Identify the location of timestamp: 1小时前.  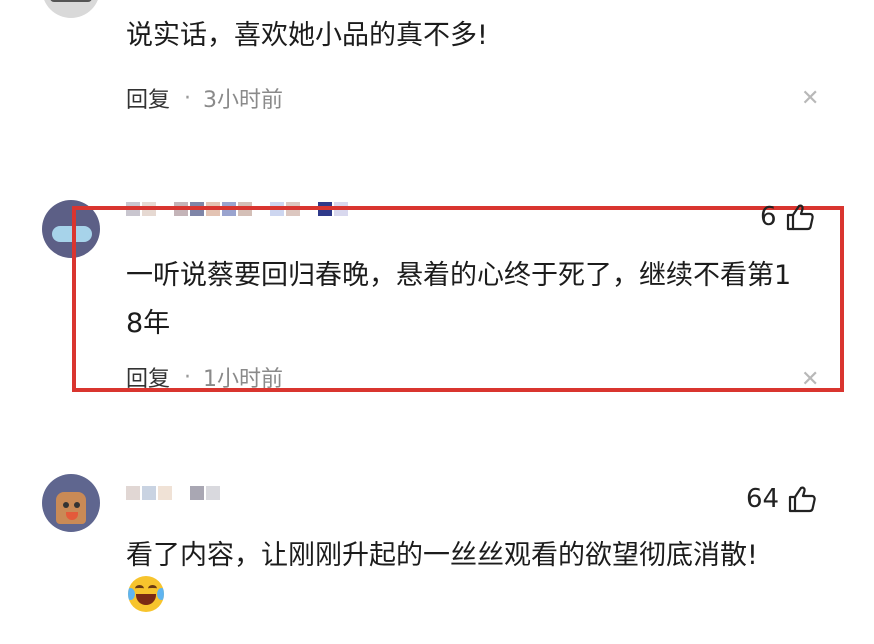
(243, 379).